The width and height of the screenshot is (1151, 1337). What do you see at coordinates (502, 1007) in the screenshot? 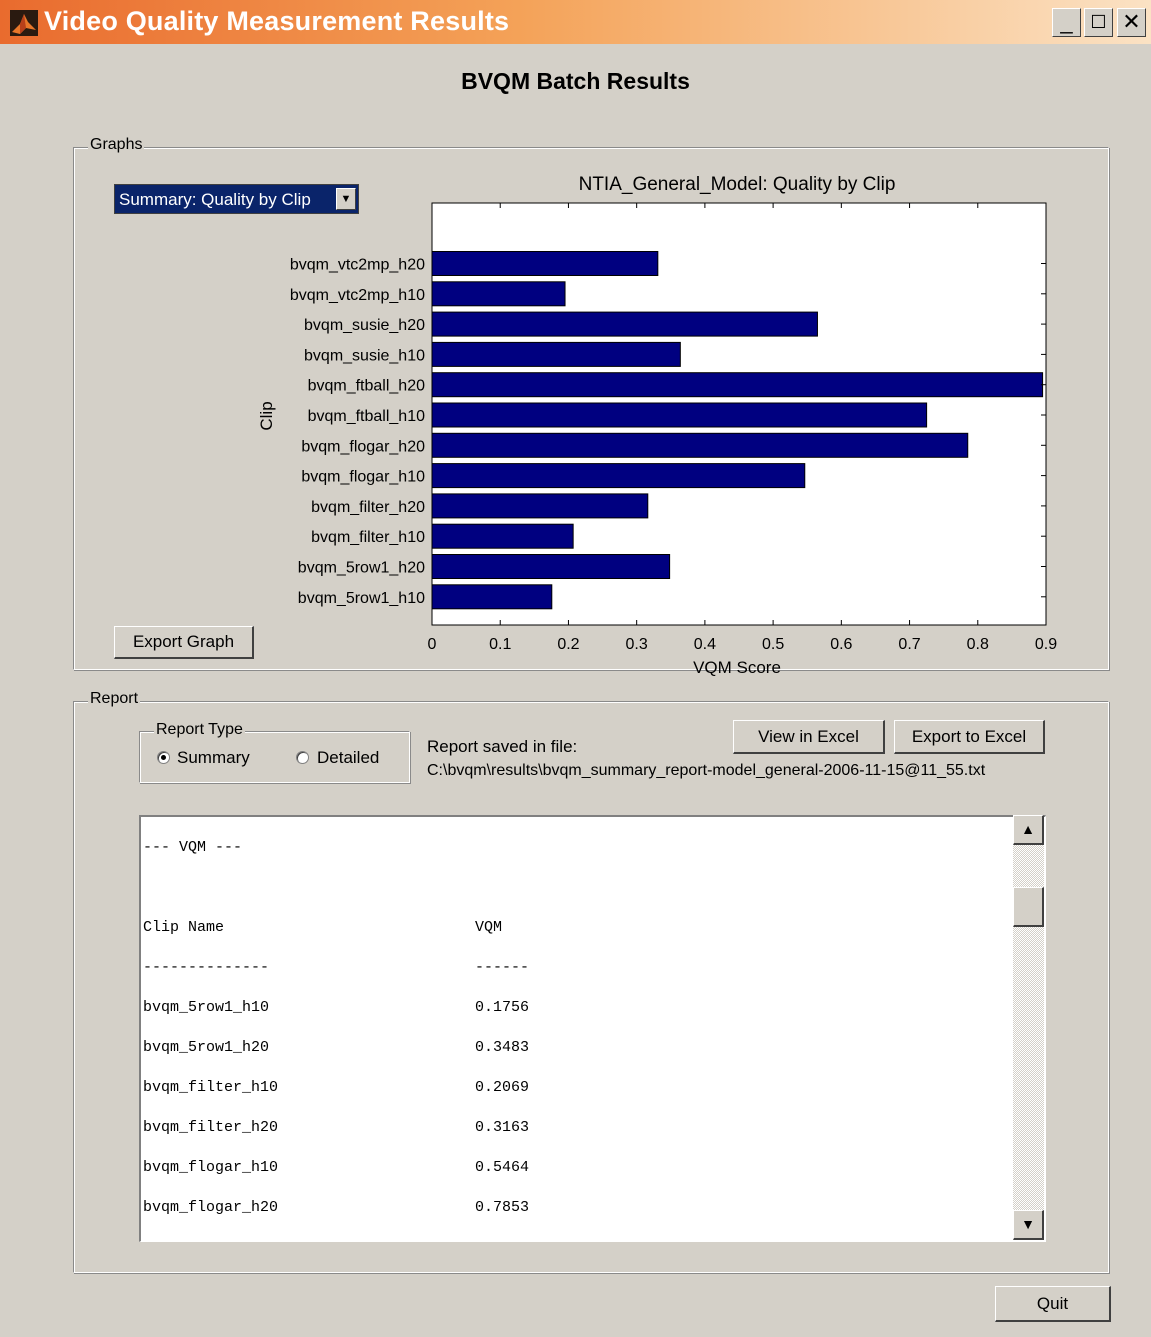
I see `report-vqm-value: 0.1756` at bounding box center [502, 1007].